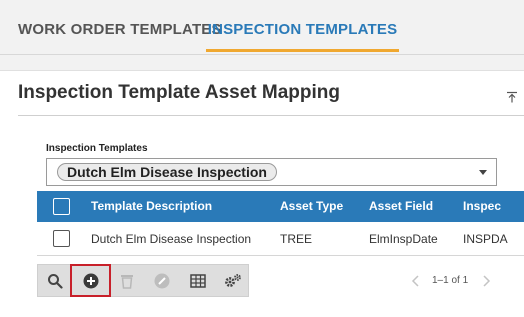 Image resolution: width=524 pixels, height=317 pixels. What do you see at coordinates (302, 26) in the screenshot?
I see `tab-inspection-templates: INSPECTION TEMPLATES` at bounding box center [302, 26].